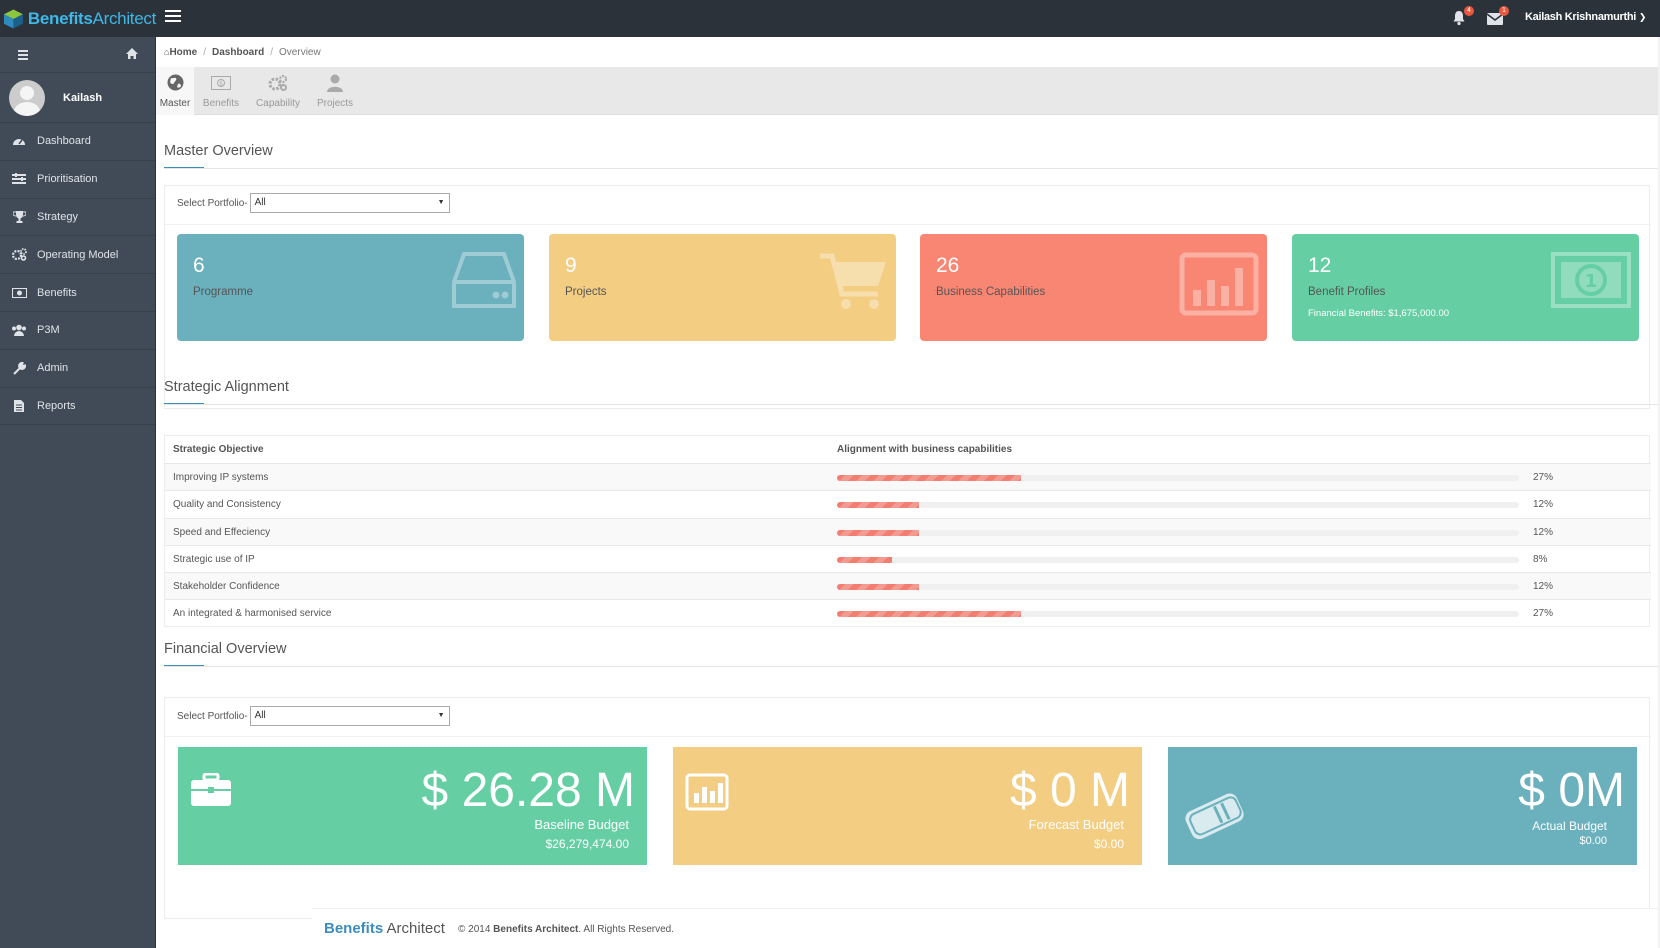  What do you see at coordinates (19, 368) in the screenshot?
I see `wrench-icon` at bounding box center [19, 368].